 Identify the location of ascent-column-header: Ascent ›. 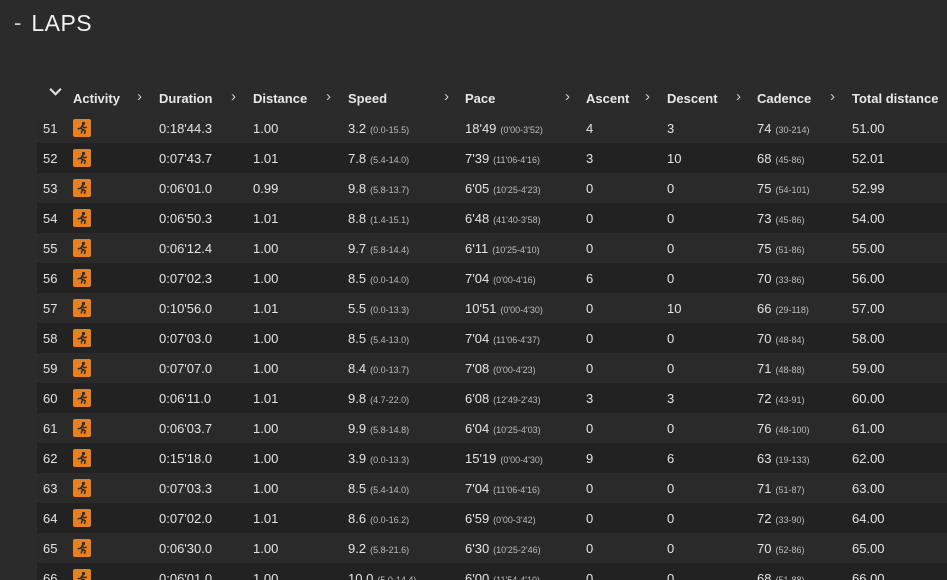
(626, 98).